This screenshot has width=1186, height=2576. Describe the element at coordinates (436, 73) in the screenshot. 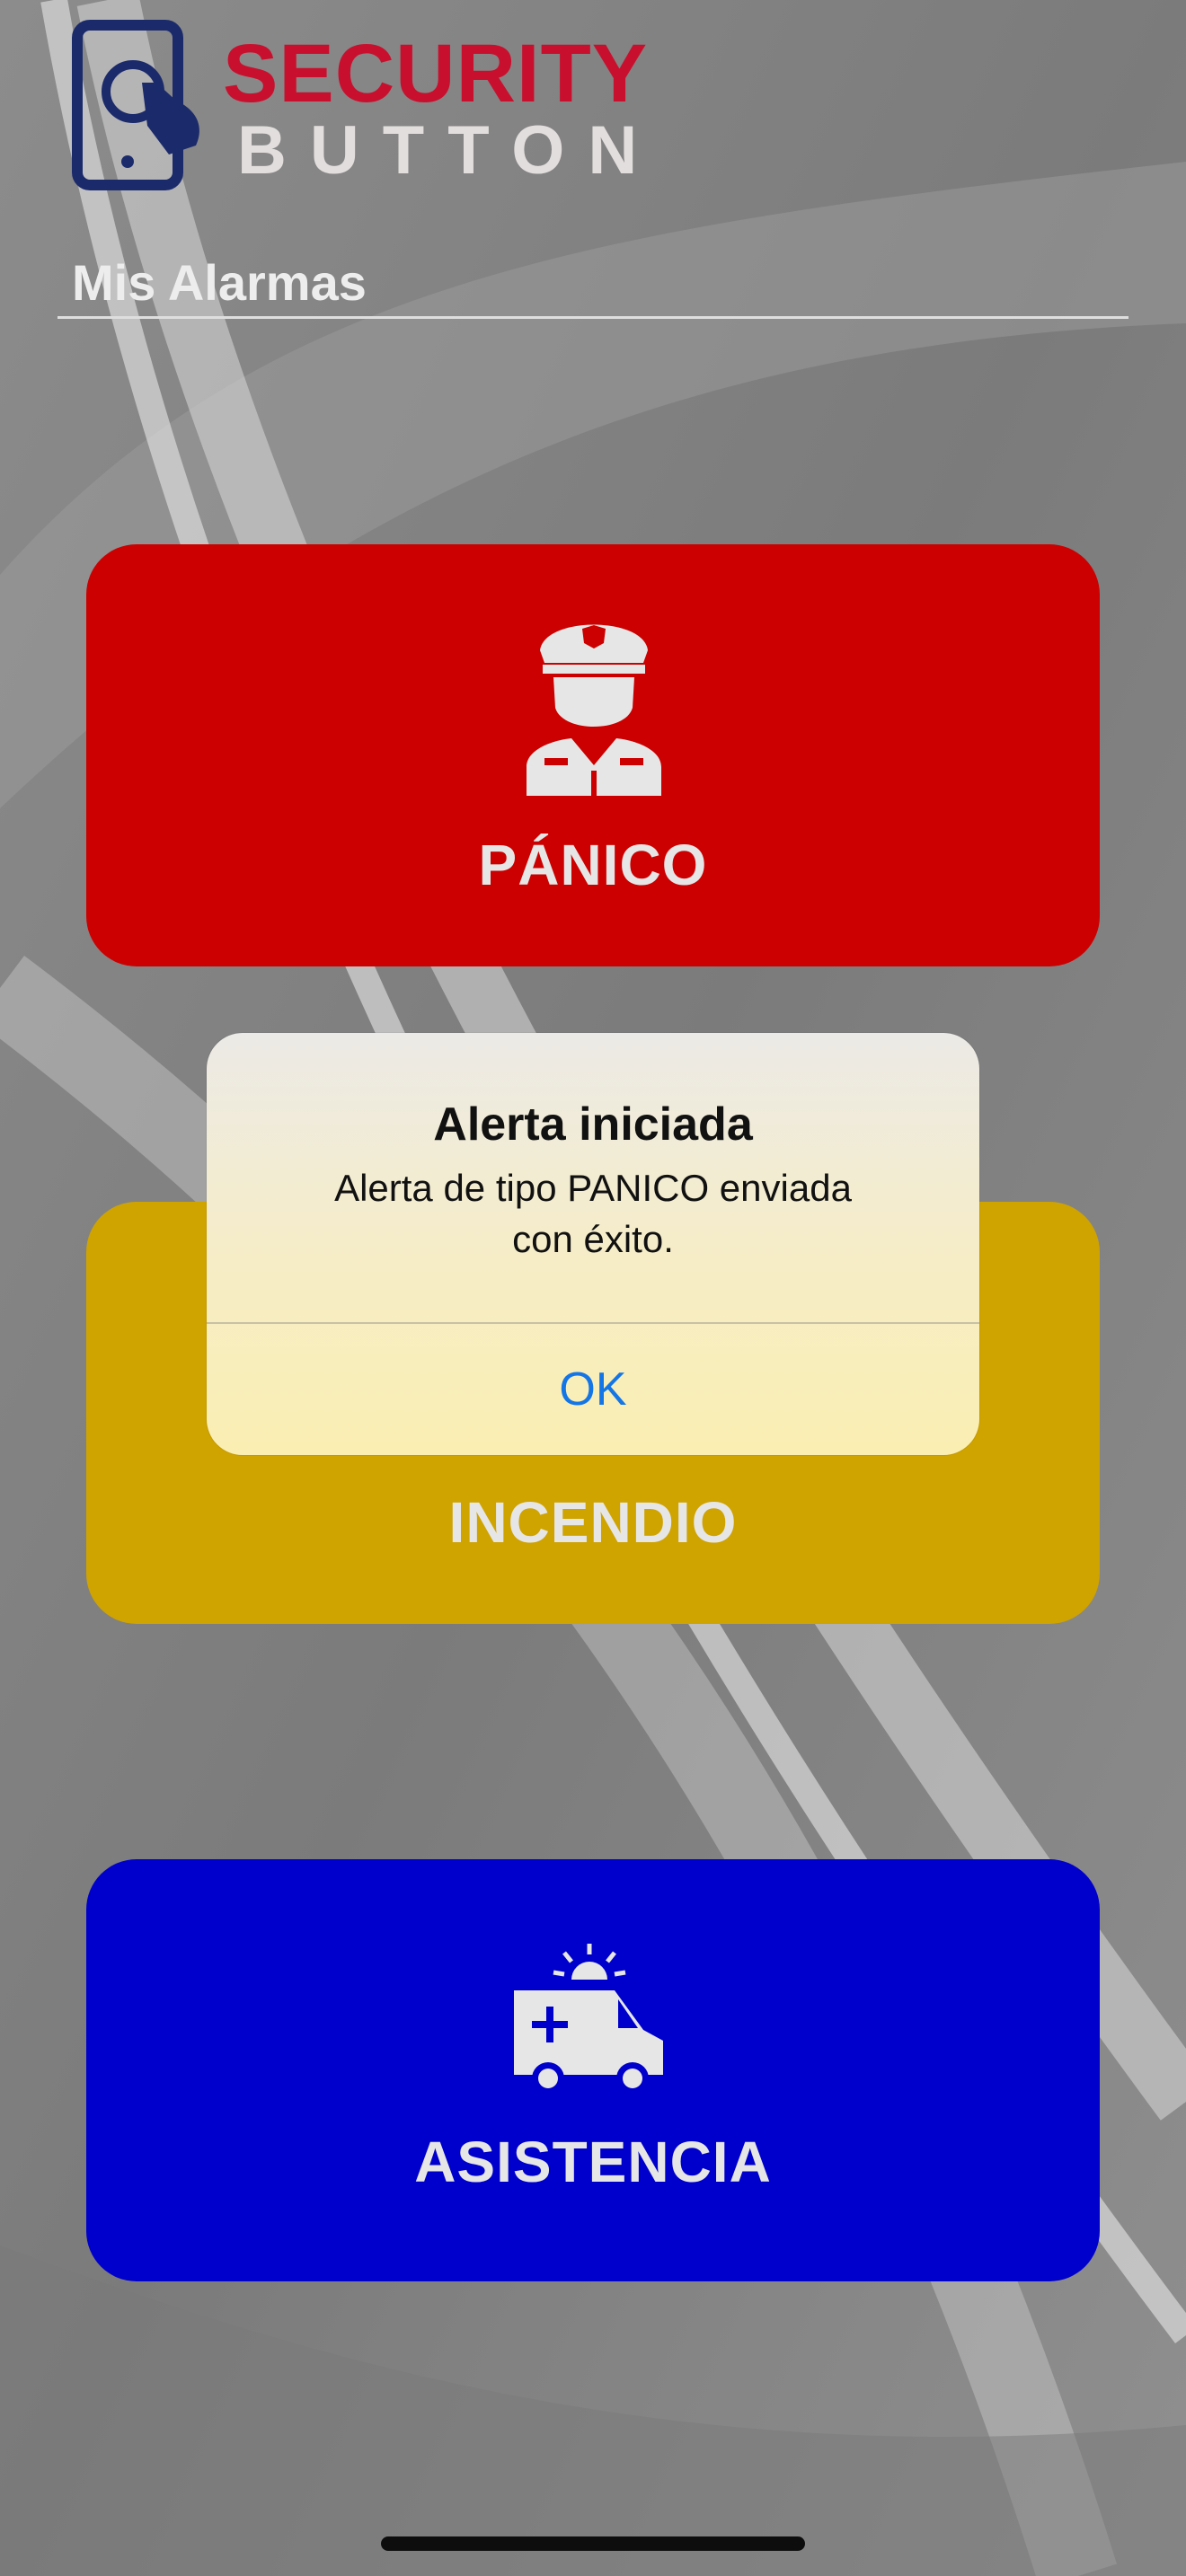

I see `logo-title-security: SECURITY` at that location.